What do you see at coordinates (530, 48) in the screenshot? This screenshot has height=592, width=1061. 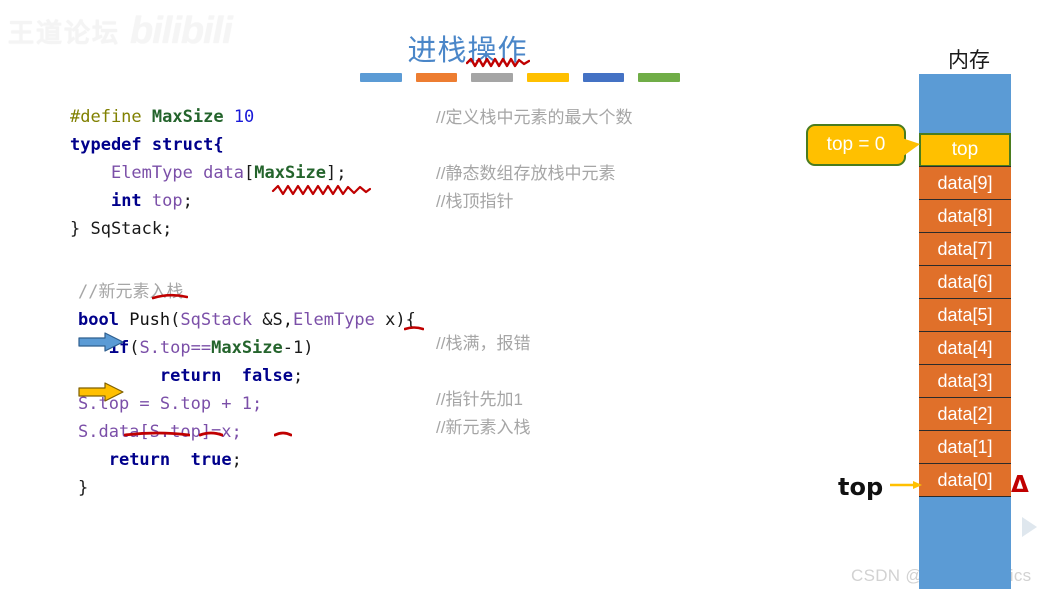 I see `page-title: 进栈操作` at bounding box center [530, 48].